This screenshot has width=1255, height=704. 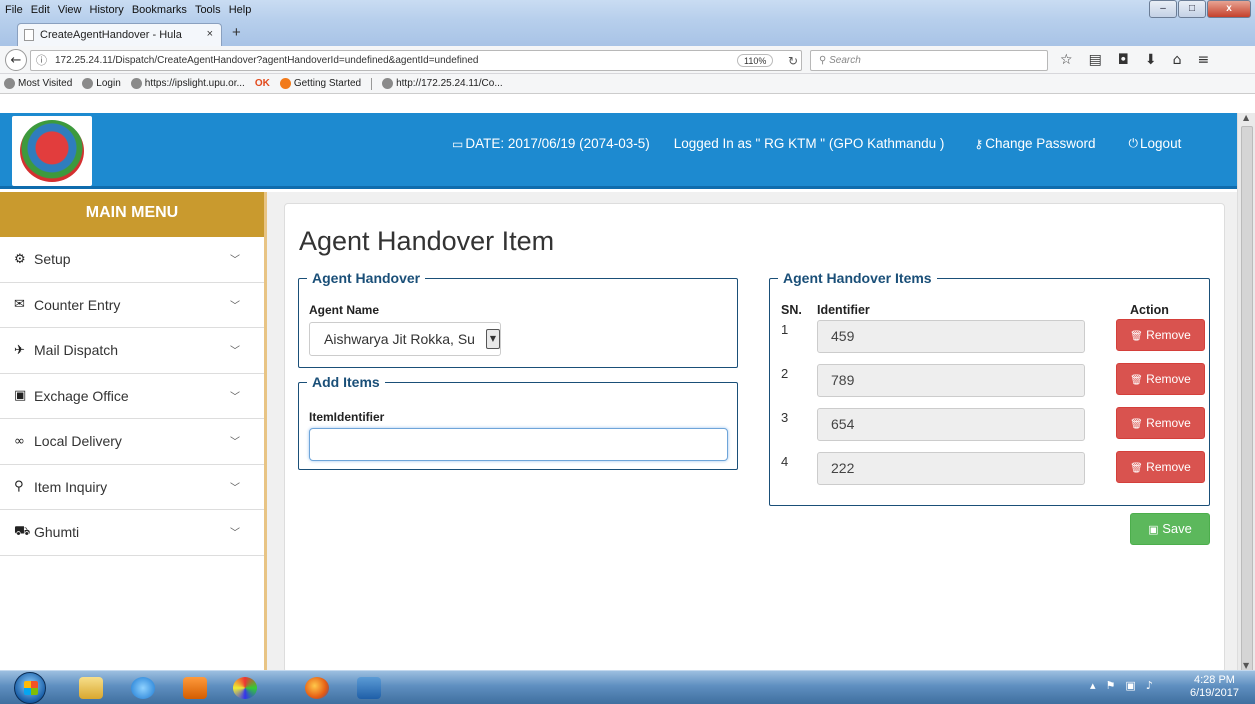 What do you see at coordinates (71, 486) in the screenshot?
I see `sidebar-item-label: Item Inquiry` at bounding box center [71, 486].